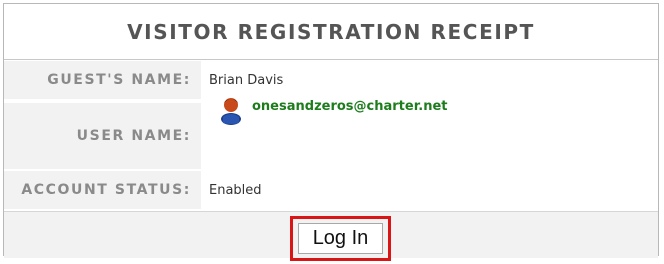 This screenshot has width=664, height=264. What do you see at coordinates (102, 80) in the screenshot?
I see `guest-name-label: GUEST'S NAME:` at bounding box center [102, 80].